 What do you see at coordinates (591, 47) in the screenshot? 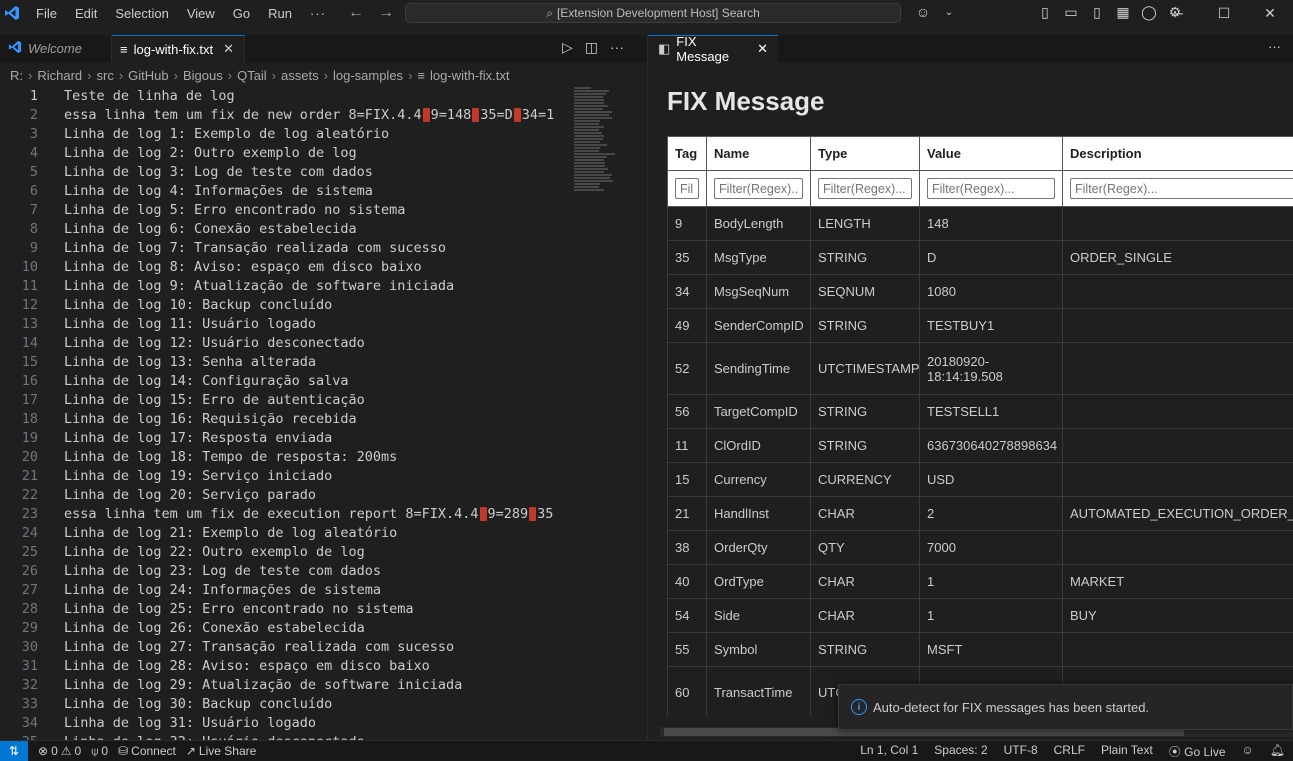
I see `split-editor-icon: ◫` at bounding box center [591, 47].